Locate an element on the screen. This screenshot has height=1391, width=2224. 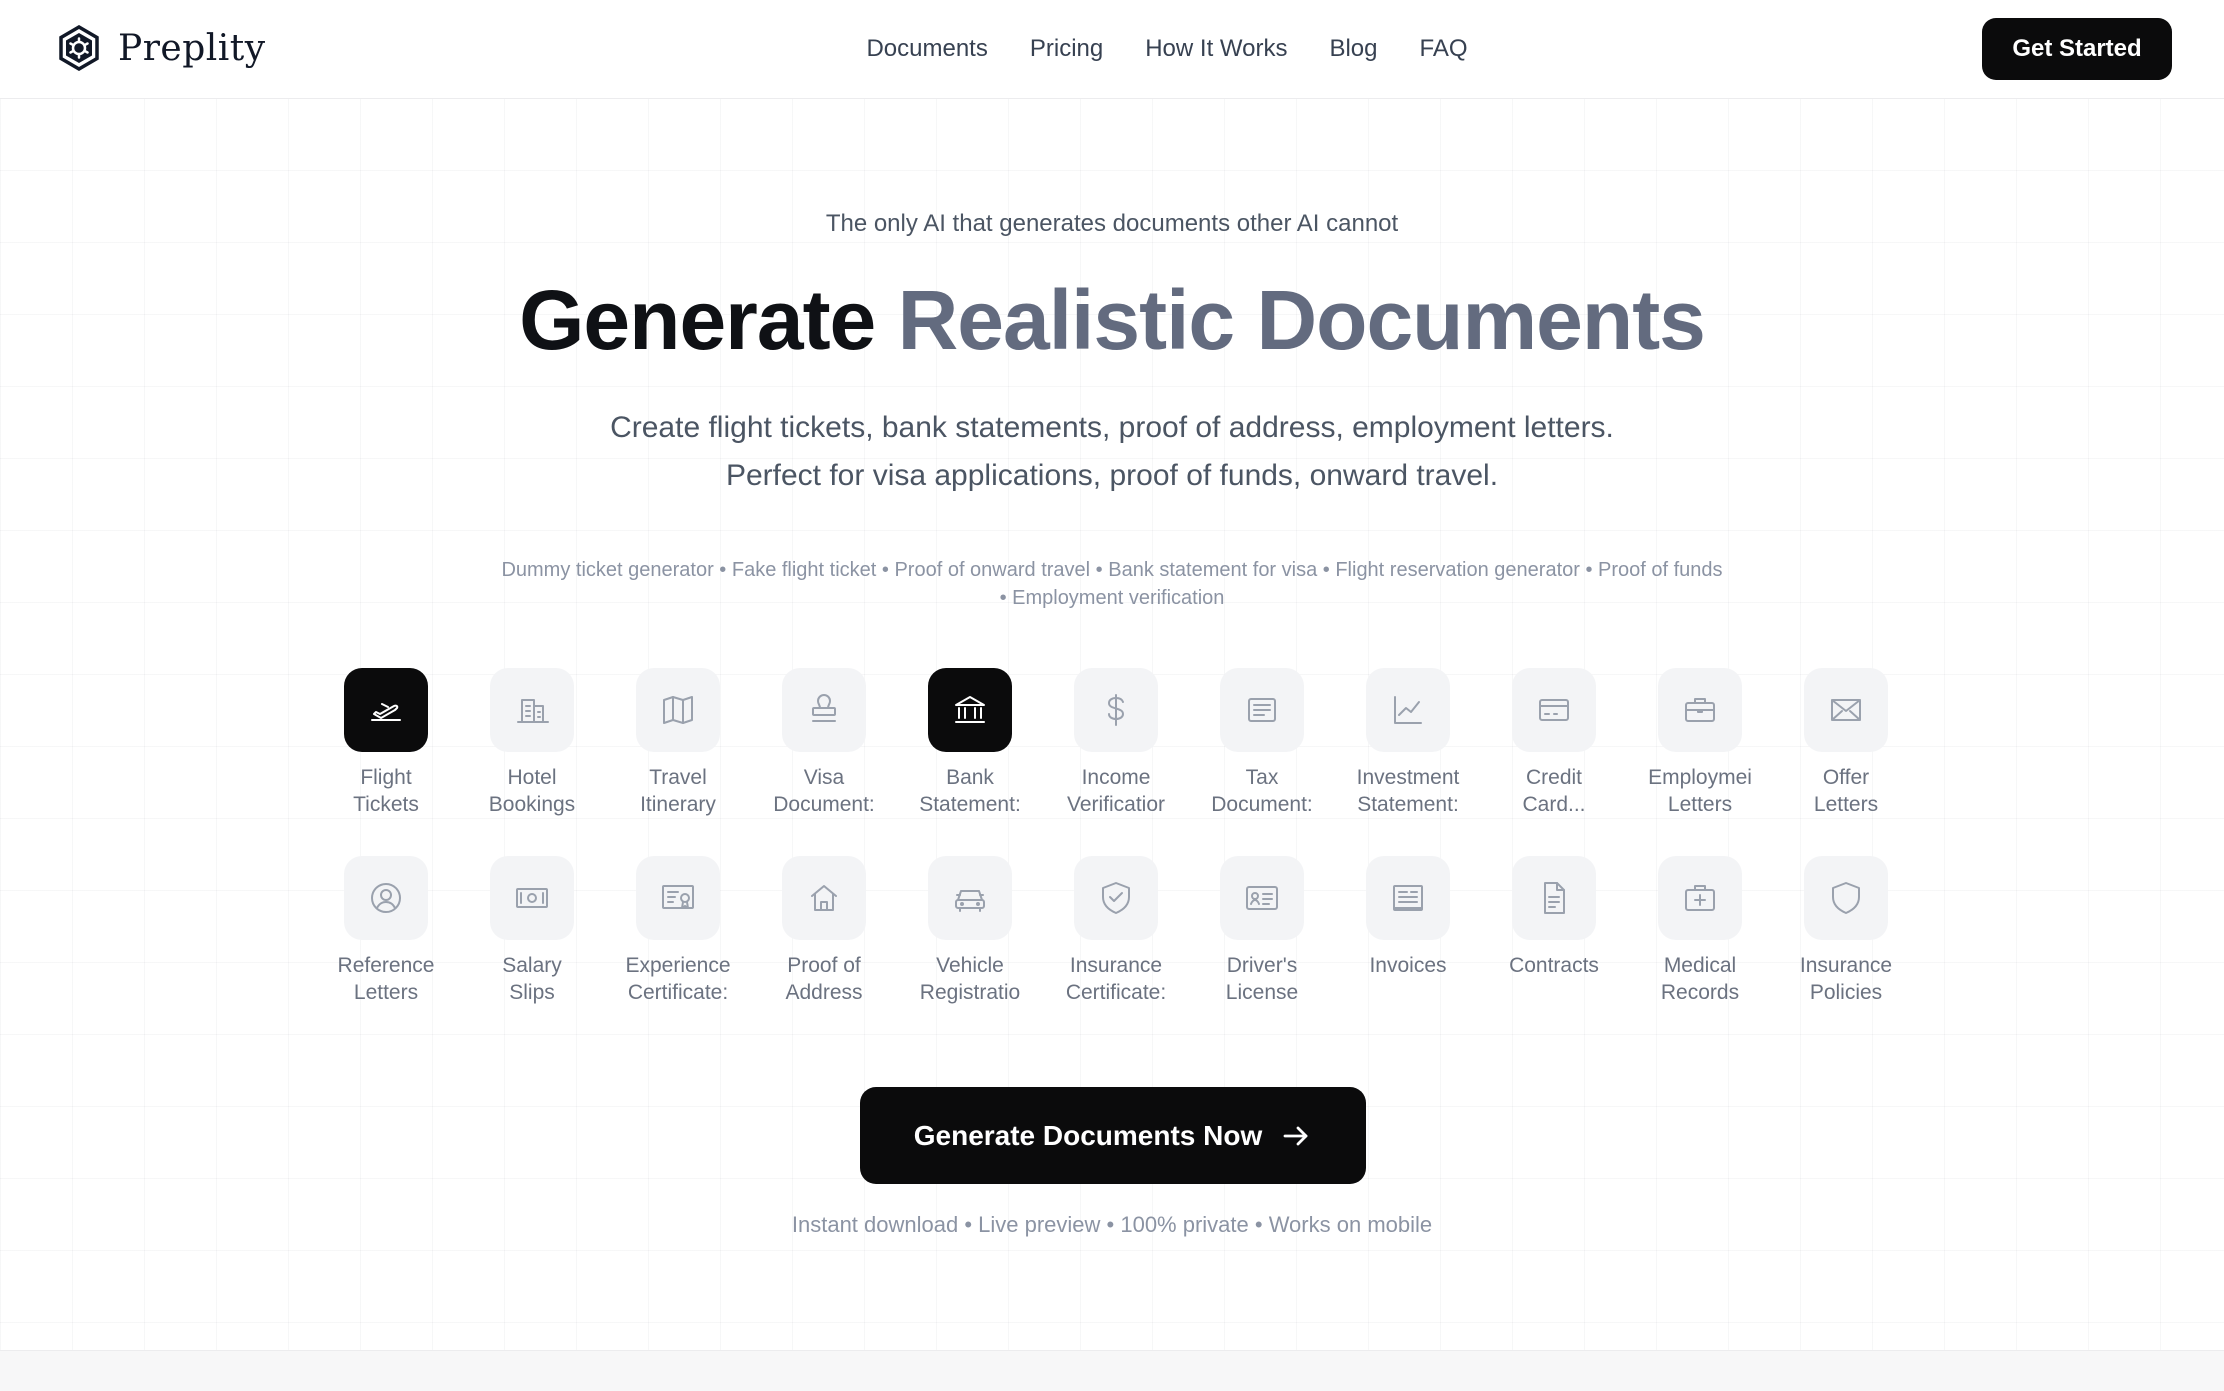
label-line: Policies is located at coordinates (1846, 992).